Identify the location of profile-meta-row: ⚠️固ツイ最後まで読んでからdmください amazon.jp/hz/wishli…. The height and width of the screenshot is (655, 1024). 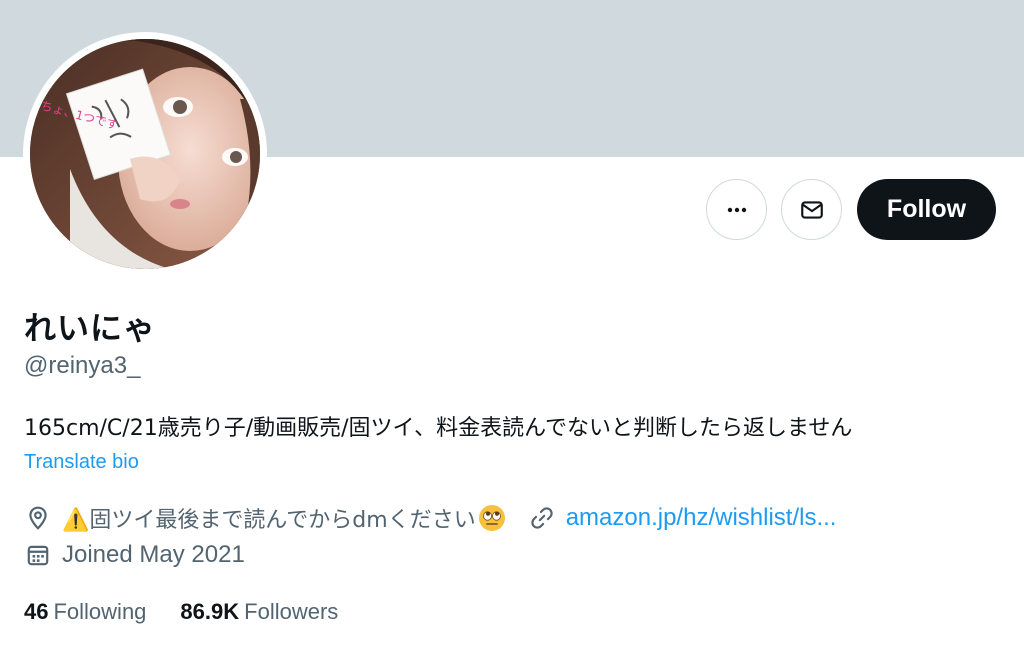
(430, 518).